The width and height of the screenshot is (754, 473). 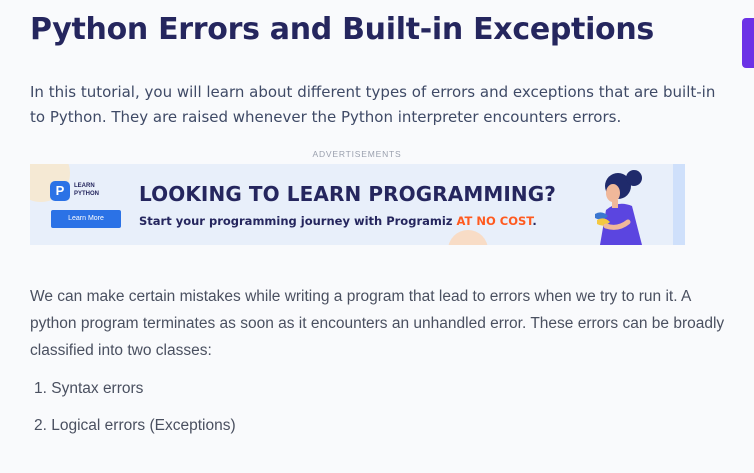 I want to click on advertisements-label: ADVERTISEMENTS, so click(x=357, y=154).